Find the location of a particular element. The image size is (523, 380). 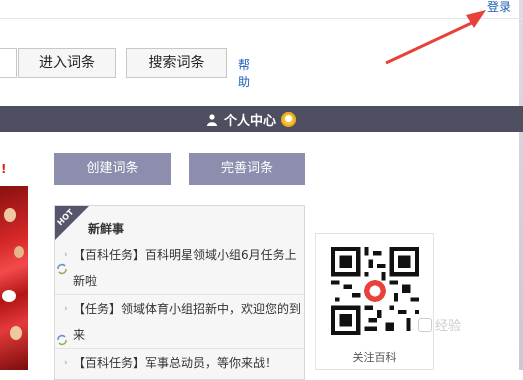

help-link: 帮助 is located at coordinates (244, 73).